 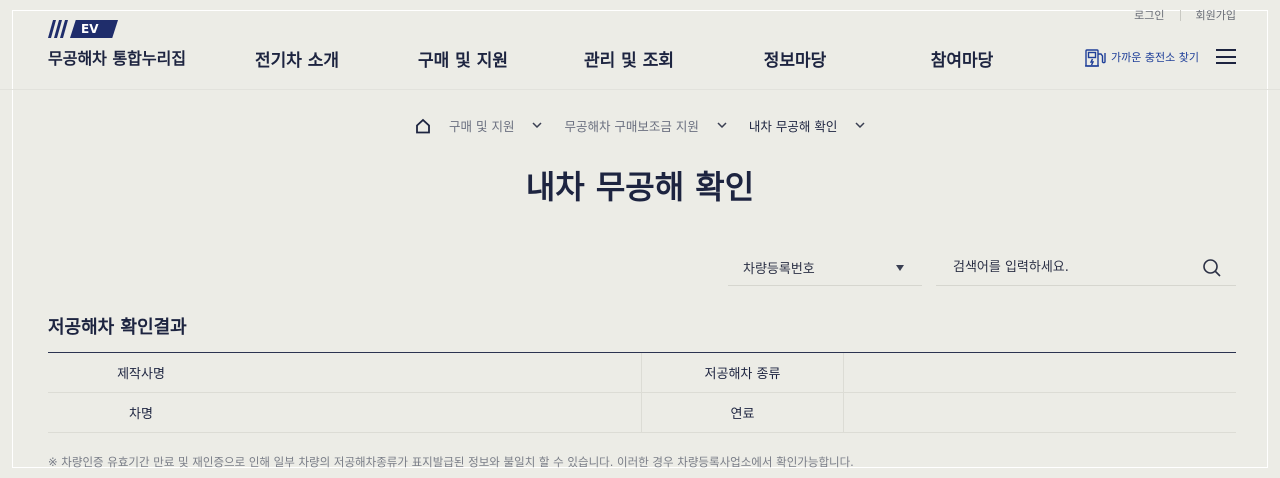 What do you see at coordinates (463, 58) in the screenshot?
I see `nav-item-purchase-support: 구매 및 지원` at bounding box center [463, 58].